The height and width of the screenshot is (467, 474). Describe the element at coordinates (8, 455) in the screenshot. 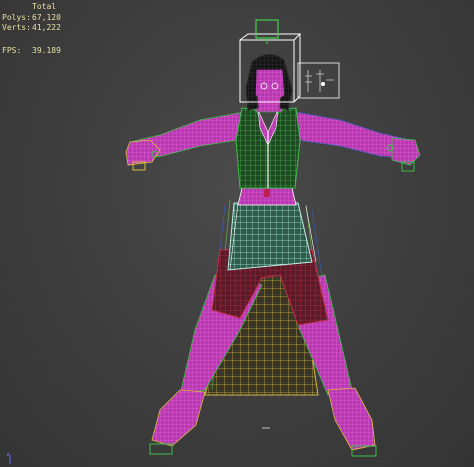

I see `axis-z-label: z` at that location.